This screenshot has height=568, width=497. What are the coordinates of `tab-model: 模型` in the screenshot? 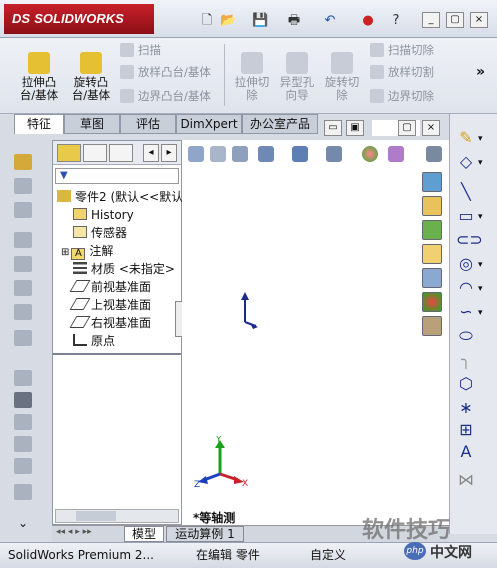 It's located at (144, 534).